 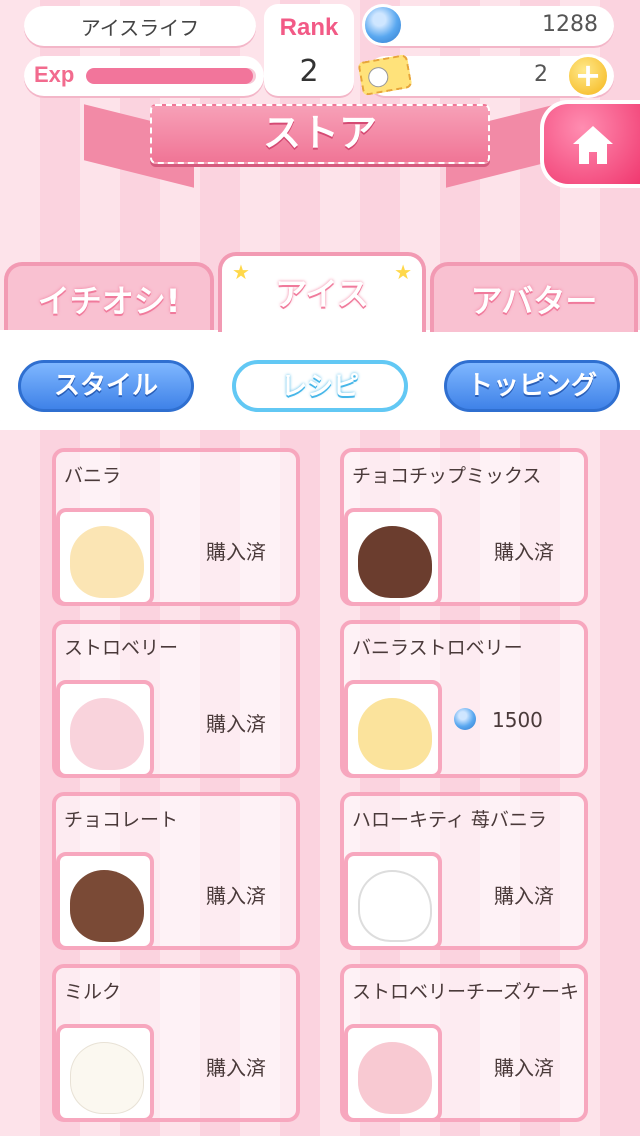 I want to click on subtab-label: スタイル, so click(x=105, y=386).